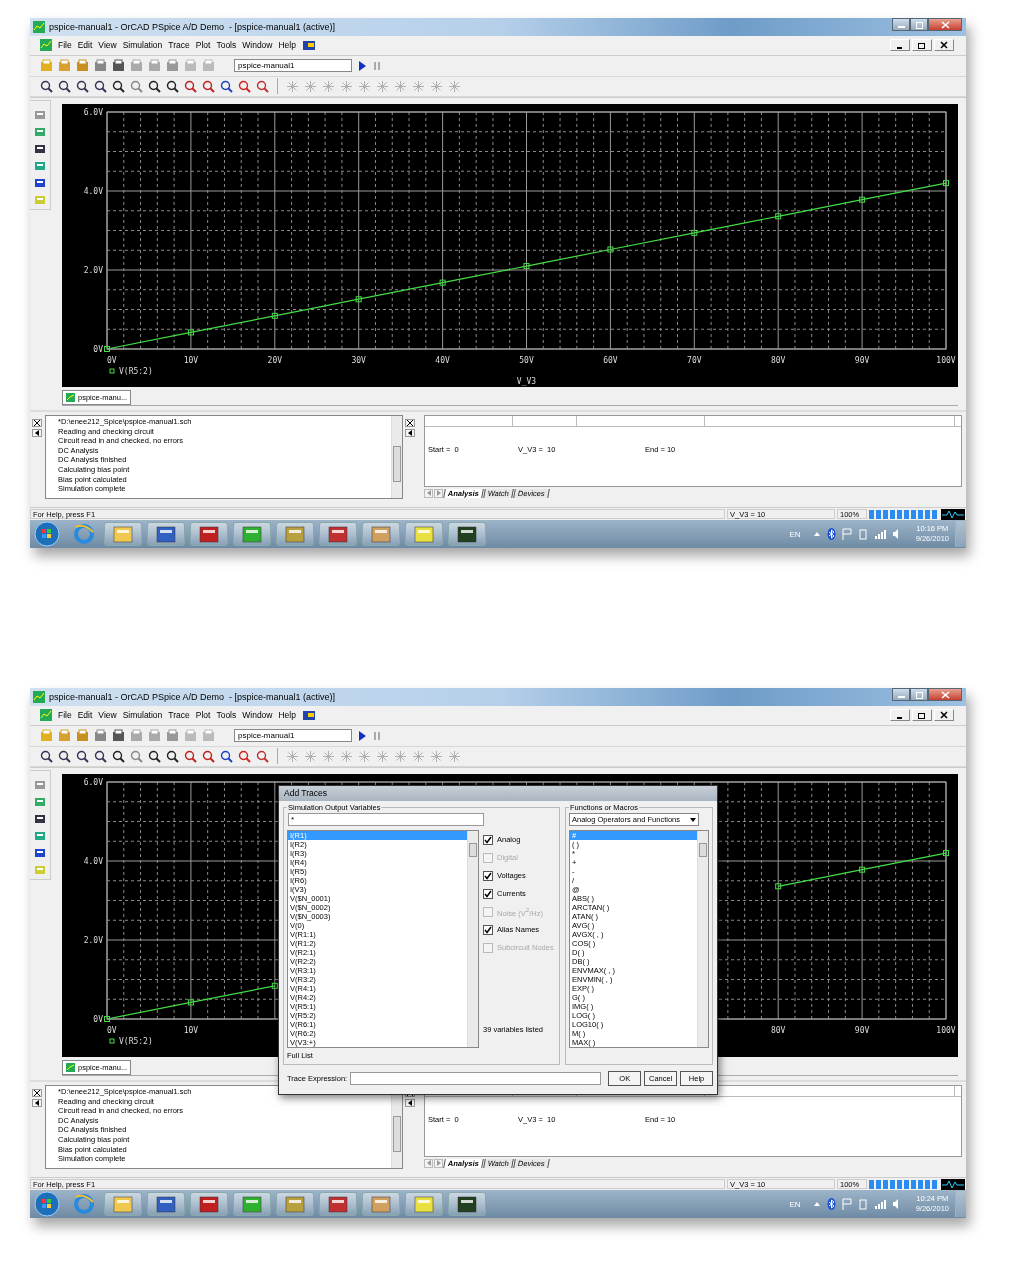 This screenshot has height=1278, width=1028. What do you see at coordinates (476, 1078) in the screenshot?
I see `trace-expression-field` at bounding box center [476, 1078].